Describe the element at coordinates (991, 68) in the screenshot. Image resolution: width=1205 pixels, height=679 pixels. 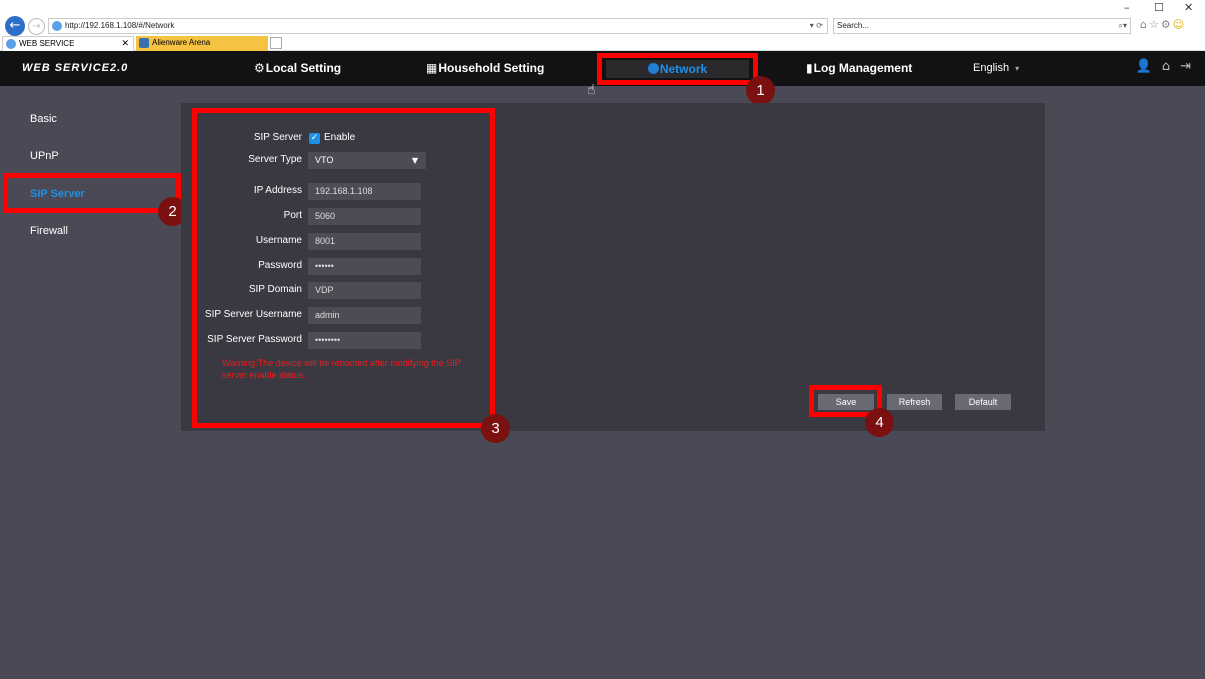
I see `language-value: English` at that location.